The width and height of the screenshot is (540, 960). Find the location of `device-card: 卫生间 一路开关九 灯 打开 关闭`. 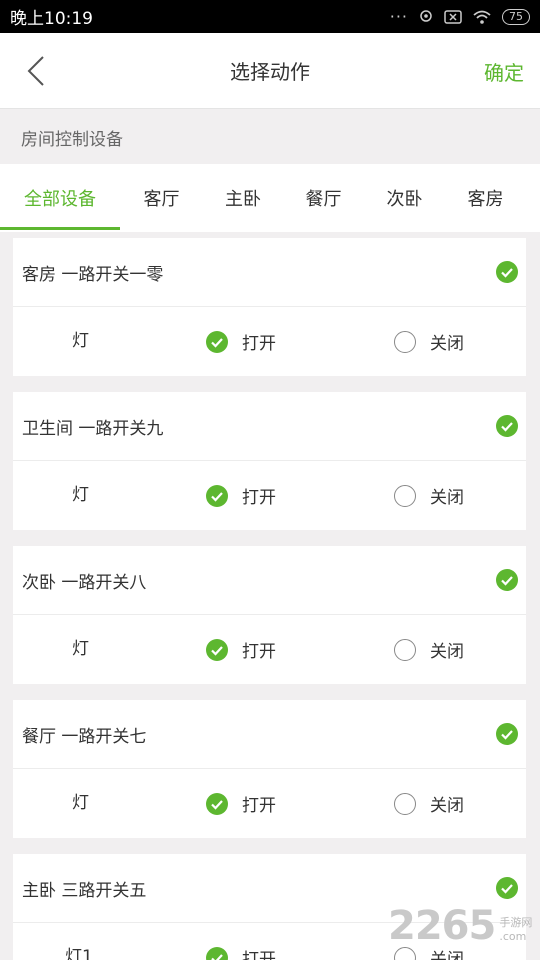

device-card: 卫生间 一路开关九 灯 打开 关闭 is located at coordinates (269, 461).